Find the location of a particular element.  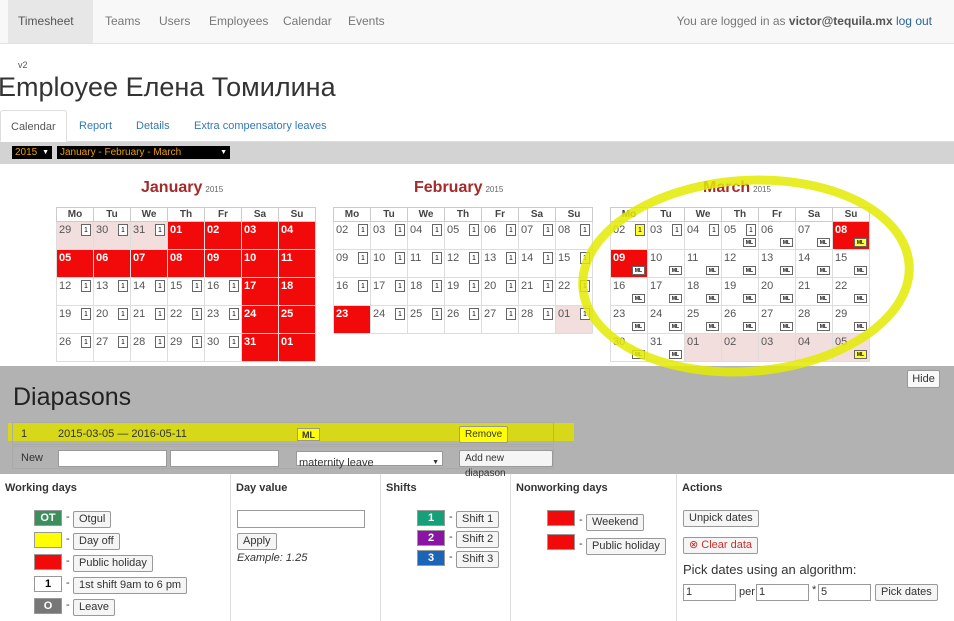

calendar-day: 10 is located at coordinates (260, 263).